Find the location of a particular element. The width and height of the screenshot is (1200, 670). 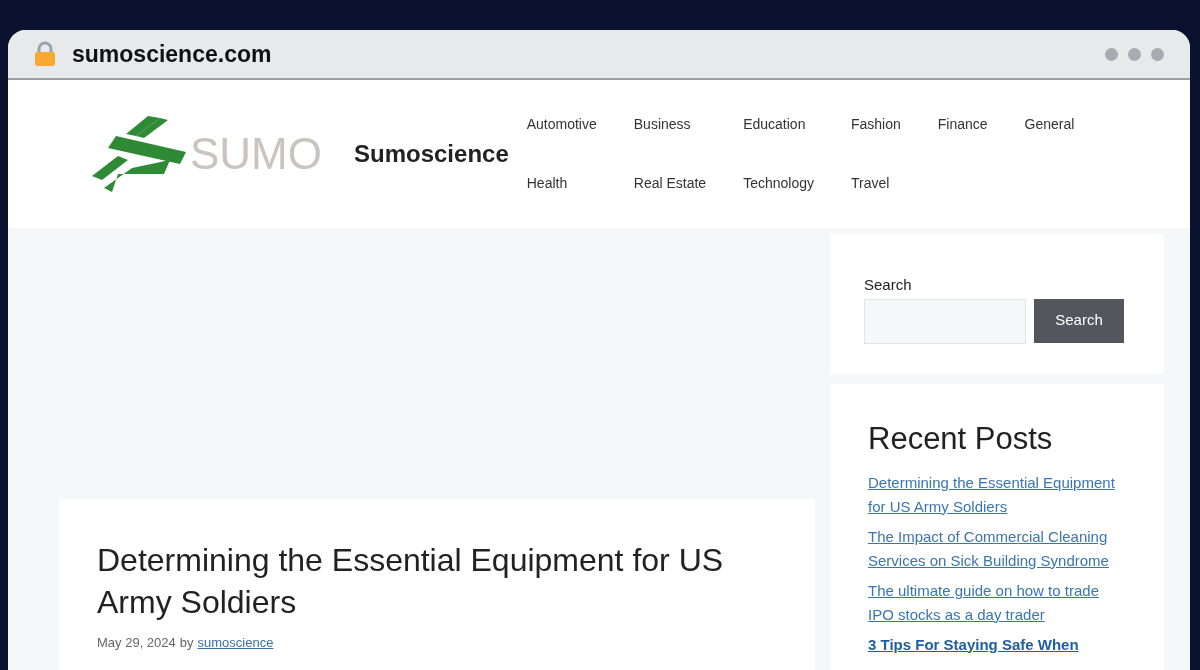

recent-post-link: The ultimate guide on how to trade IPO stocks as a day trader is located at coordinates (997, 602).